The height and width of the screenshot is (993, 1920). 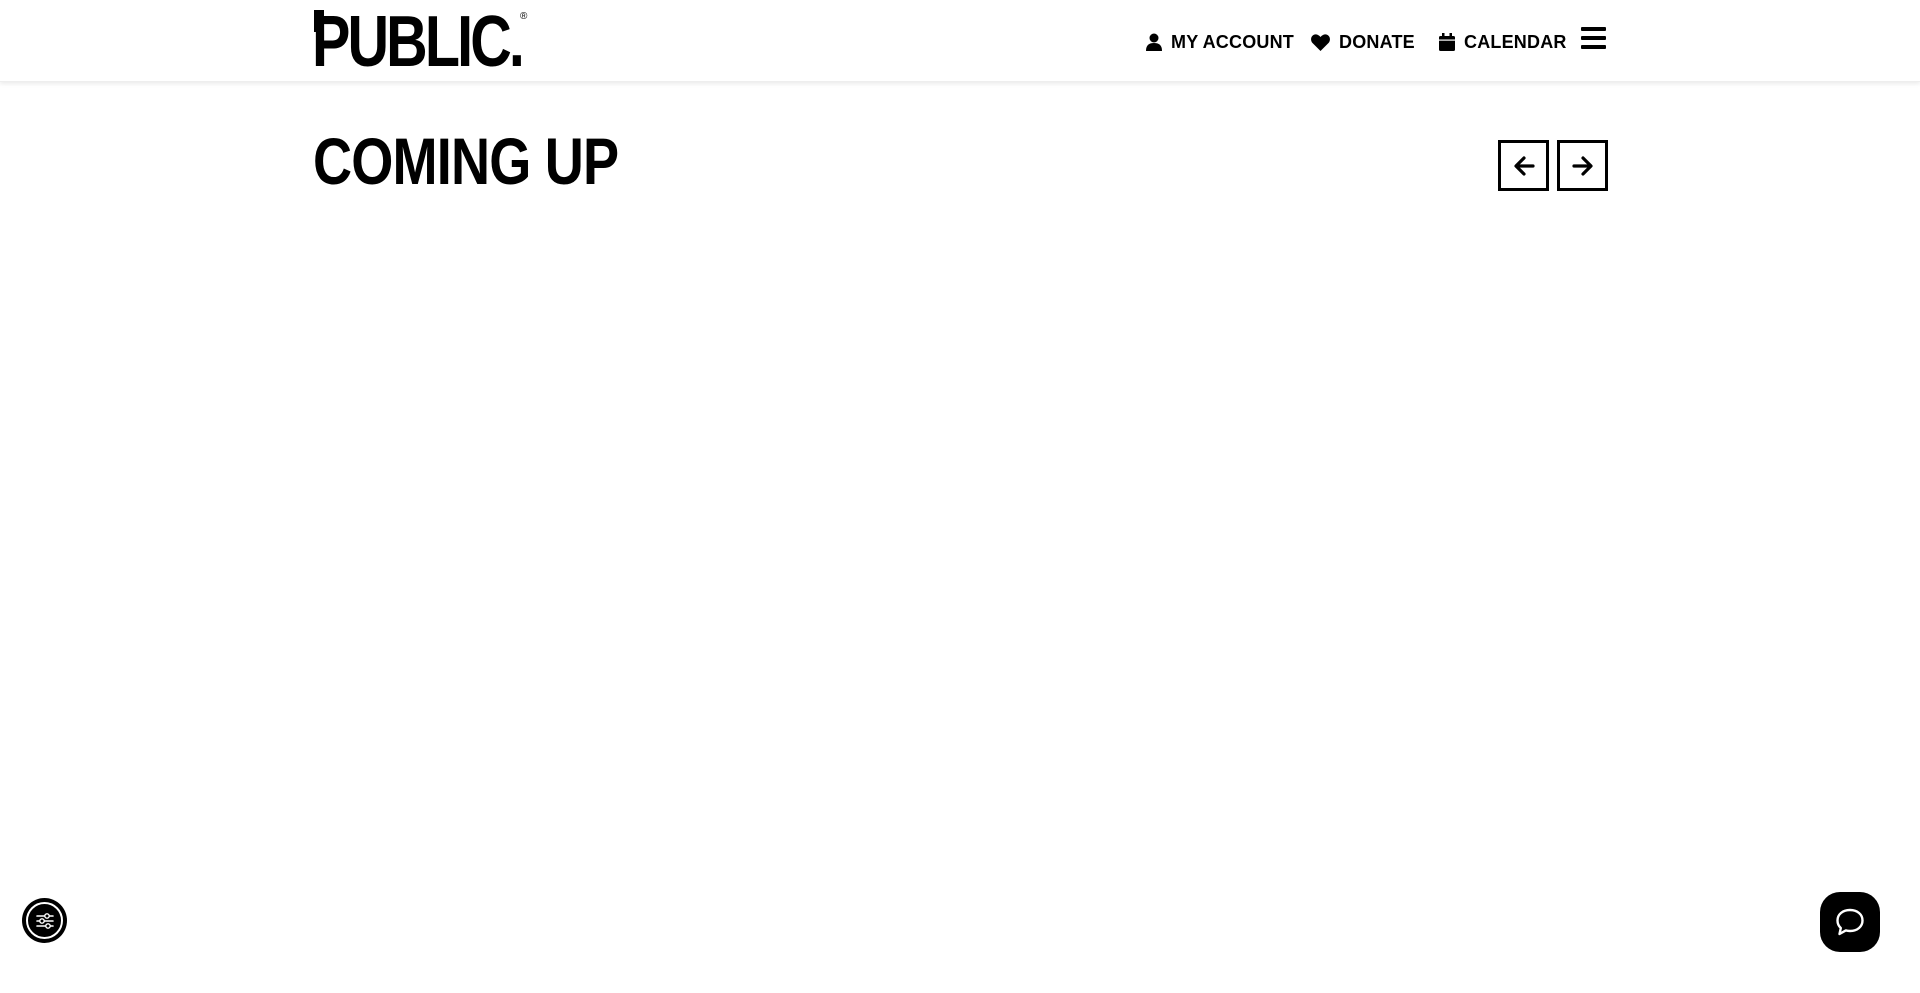 What do you see at coordinates (1232, 41) in the screenshot?
I see `my-account-label: MY ACCOUNT` at bounding box center [1232, 41].